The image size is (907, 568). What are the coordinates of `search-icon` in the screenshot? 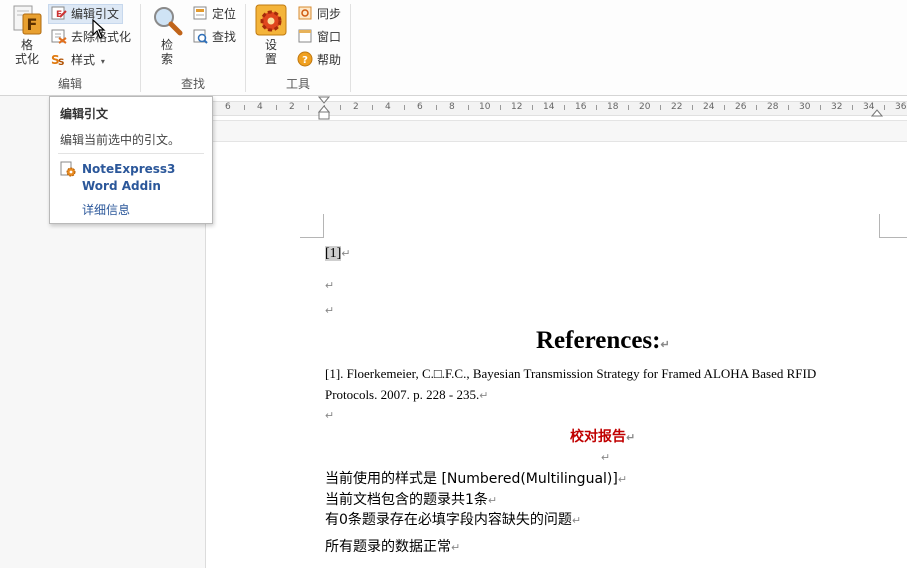 It's located at (167, 20).